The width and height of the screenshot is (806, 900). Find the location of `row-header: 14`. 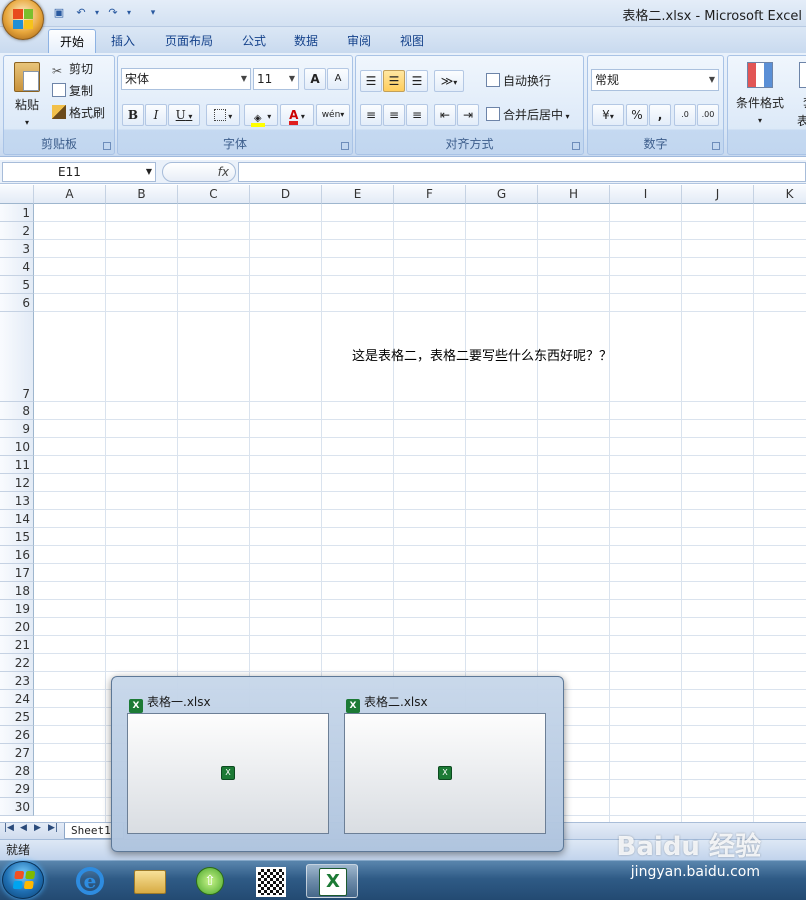

row-header: 14 is located at coordinates (17, 519).